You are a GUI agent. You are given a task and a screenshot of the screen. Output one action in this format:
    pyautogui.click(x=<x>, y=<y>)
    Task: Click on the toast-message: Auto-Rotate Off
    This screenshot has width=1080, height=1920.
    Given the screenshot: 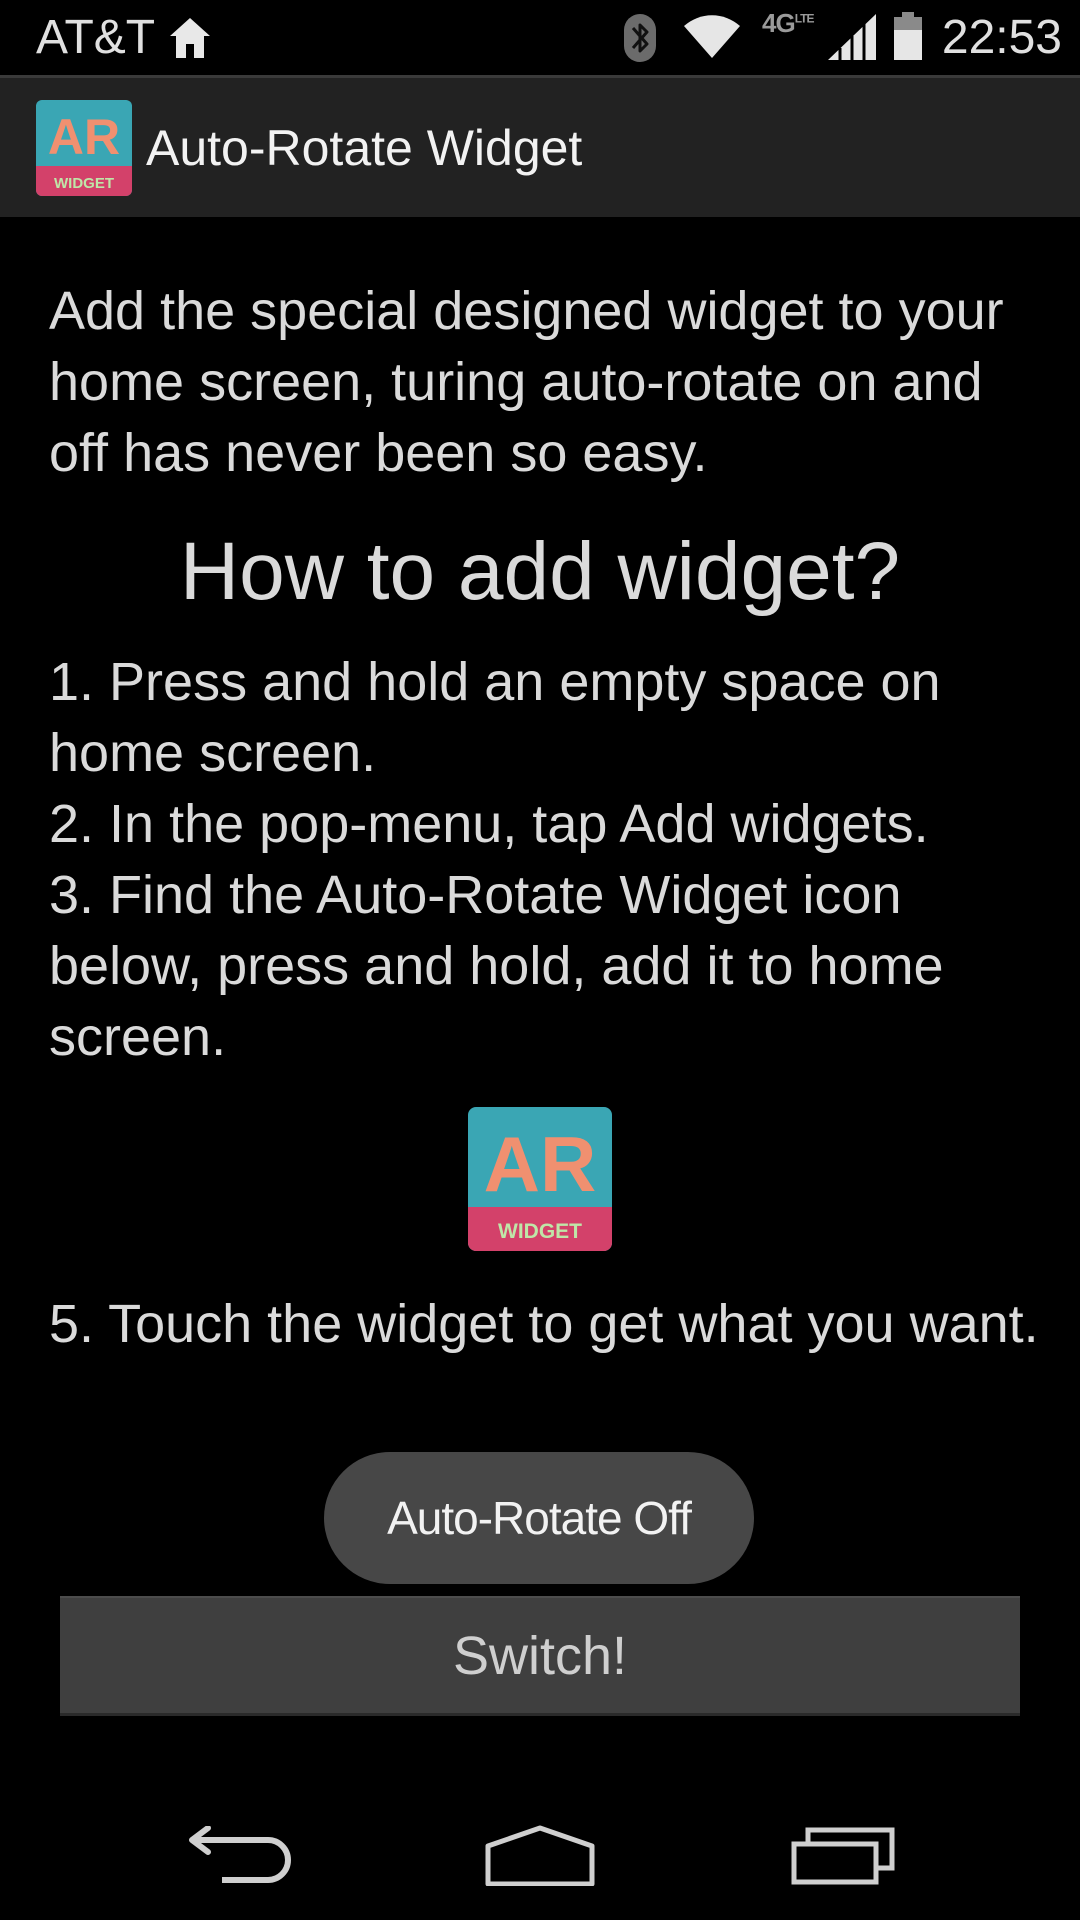 What is the action you would take?
    pyautogui.click(x=539, y=1518)
    